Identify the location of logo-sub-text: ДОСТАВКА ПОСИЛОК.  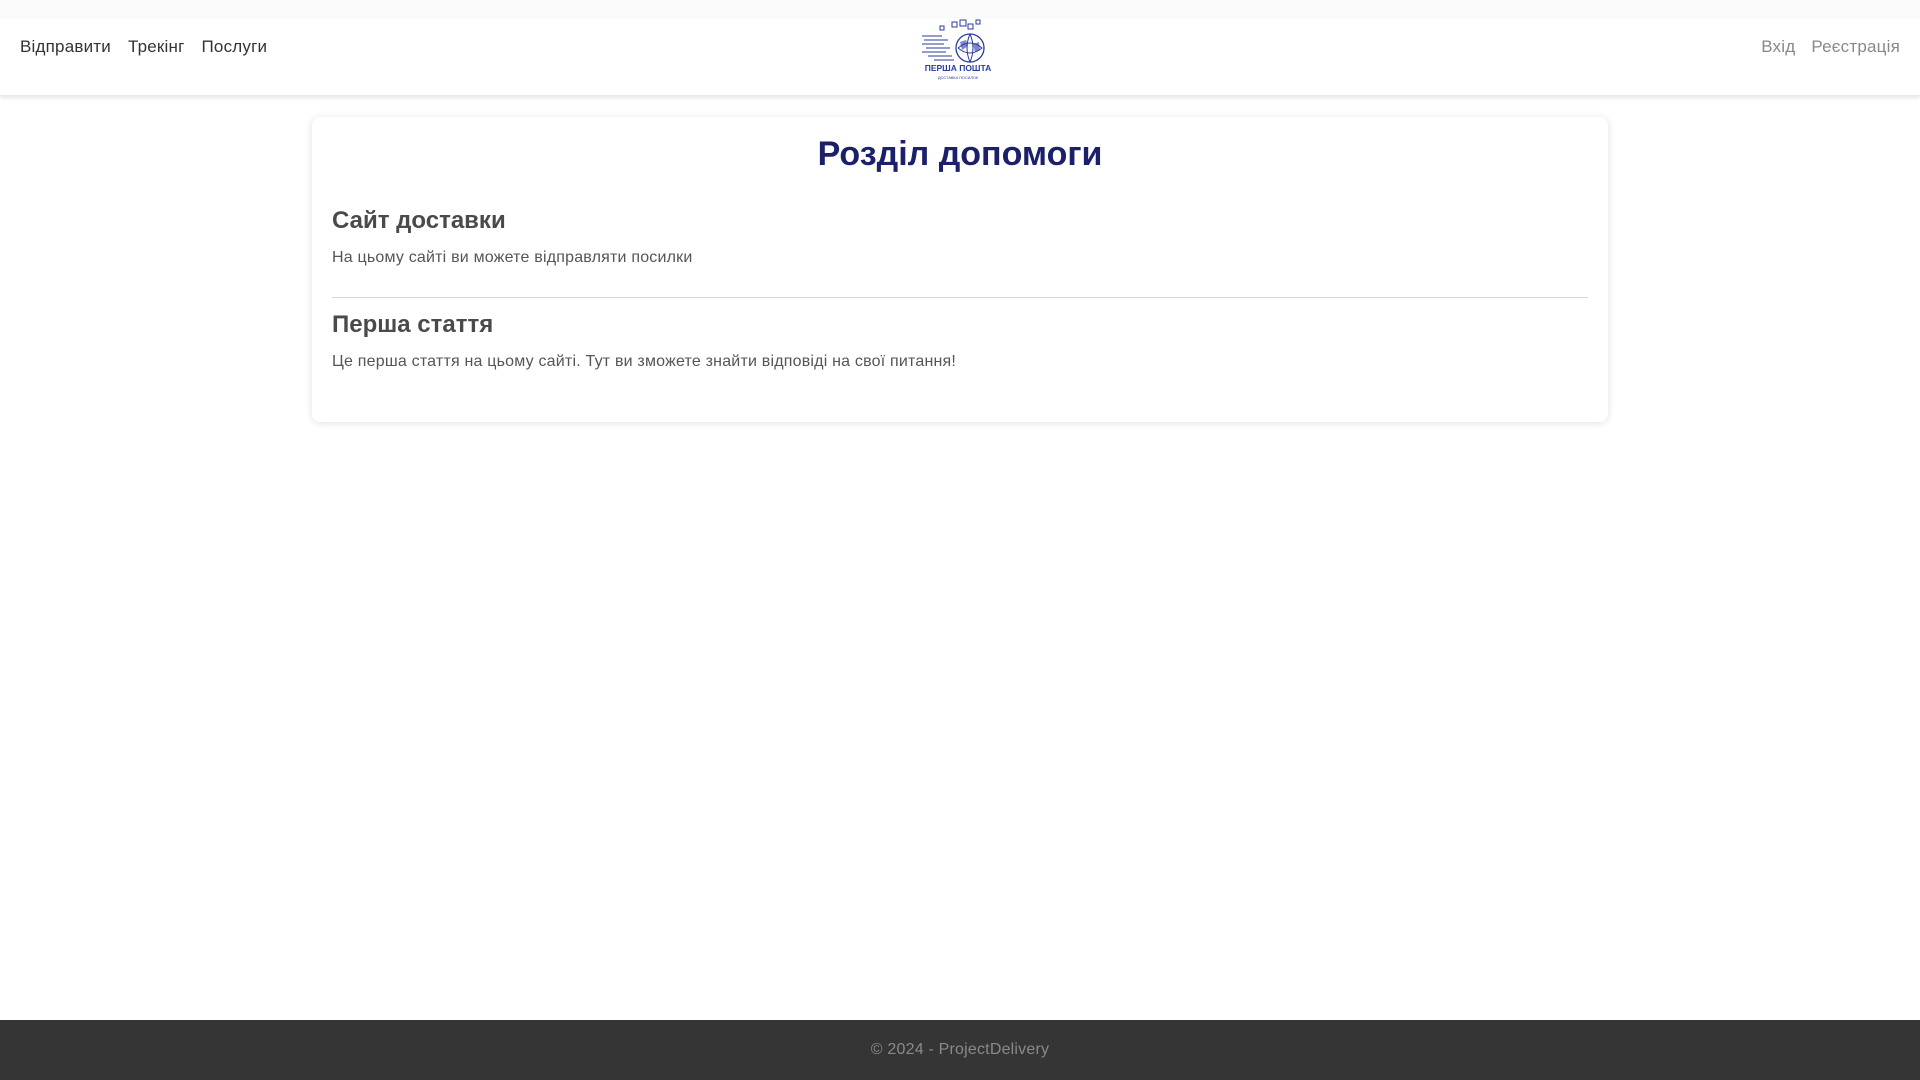
(958, 78).